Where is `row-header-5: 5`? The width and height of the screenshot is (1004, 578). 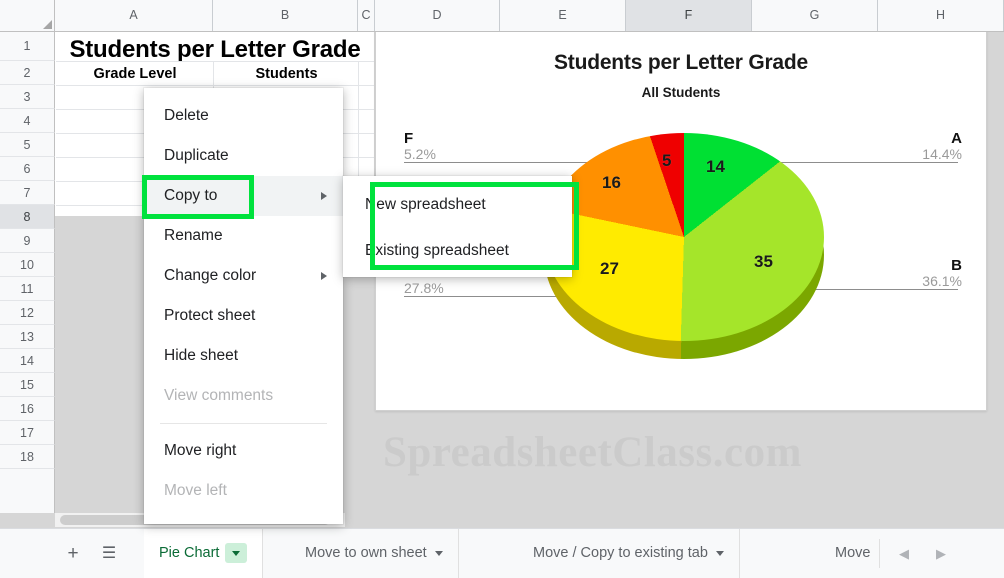
row-header-5: 5 is located at coordinates (27, 145).